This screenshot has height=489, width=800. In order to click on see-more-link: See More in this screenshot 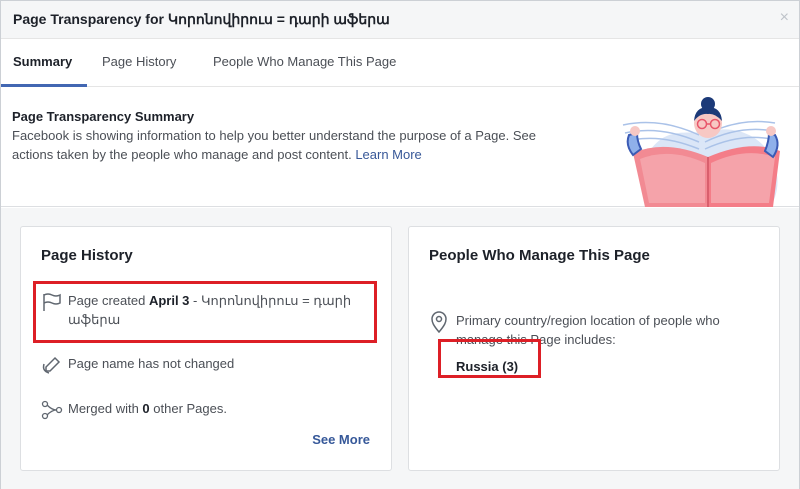, I will do `click(341, 439)`.